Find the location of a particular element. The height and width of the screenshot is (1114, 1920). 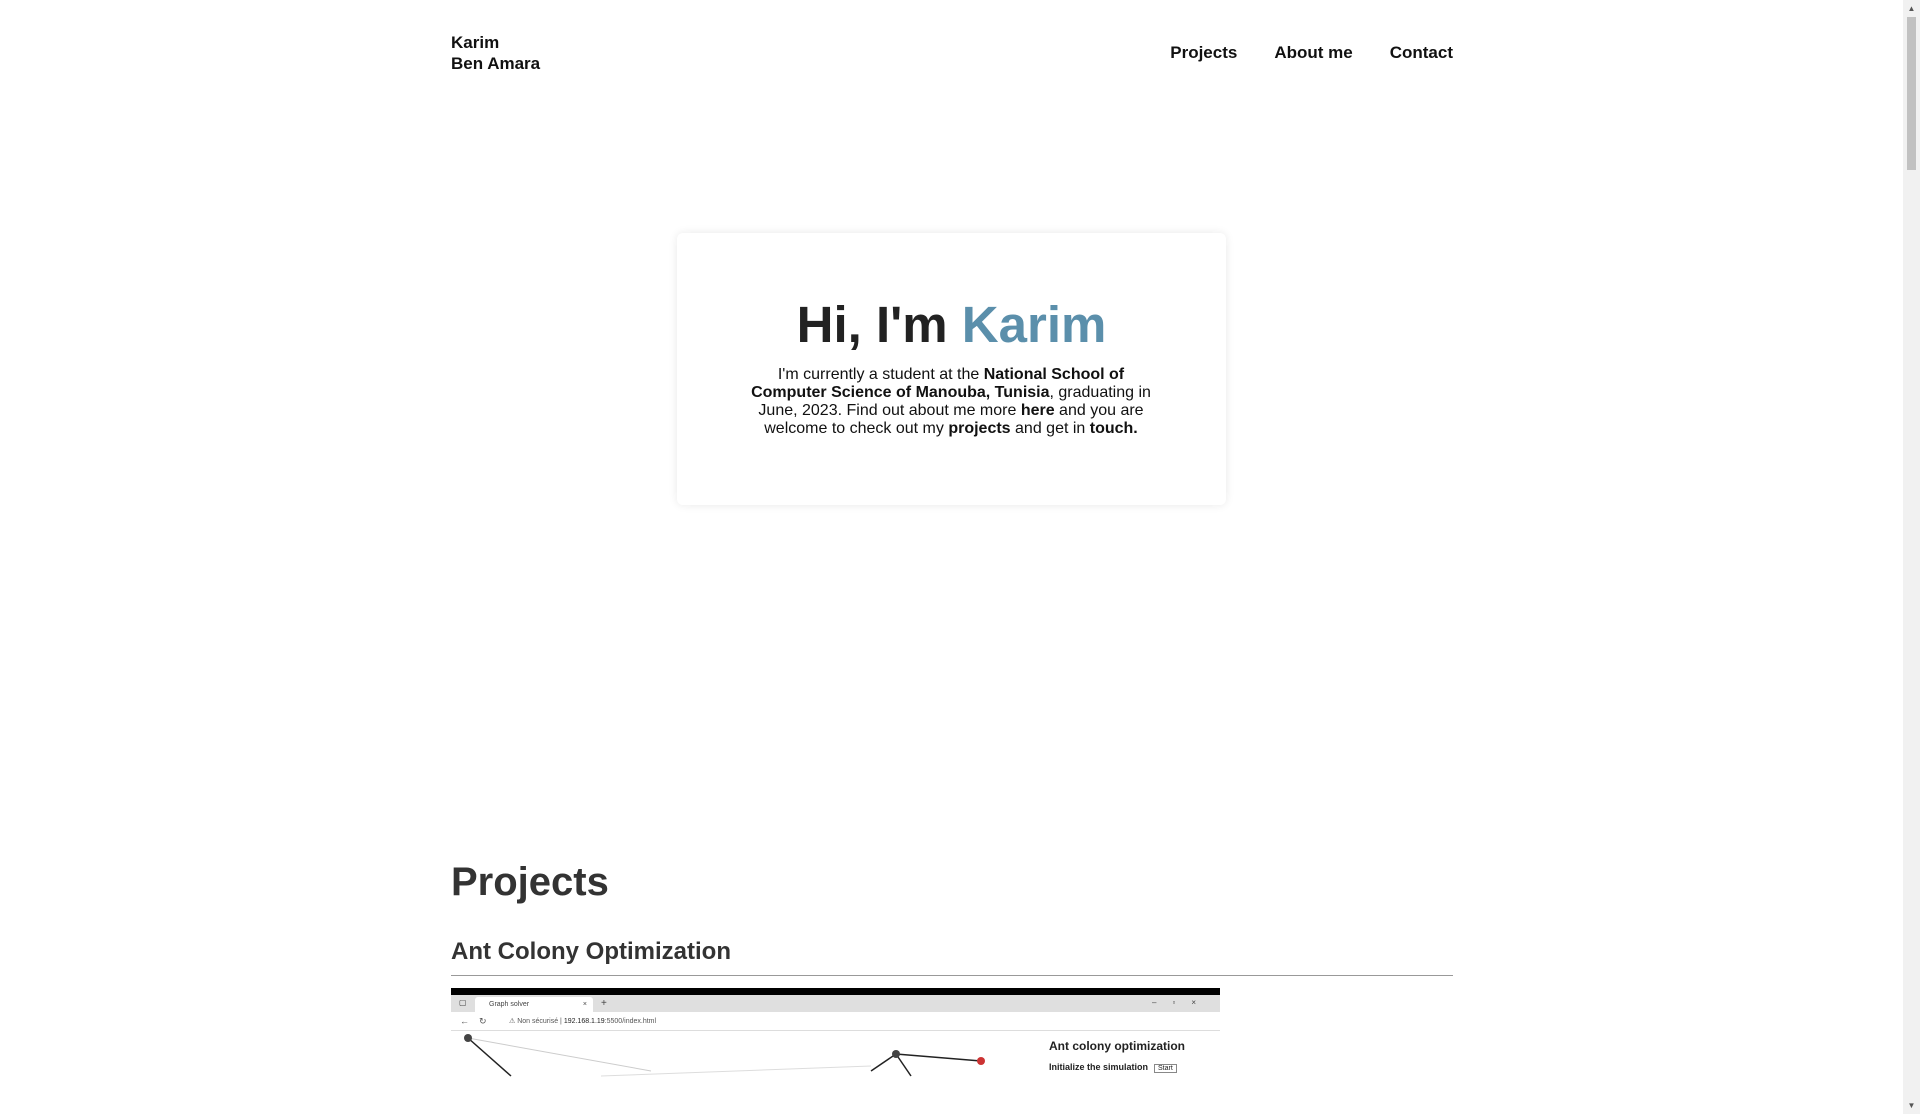

intro-text-4: and get in is located at coordinates (1050, 428).